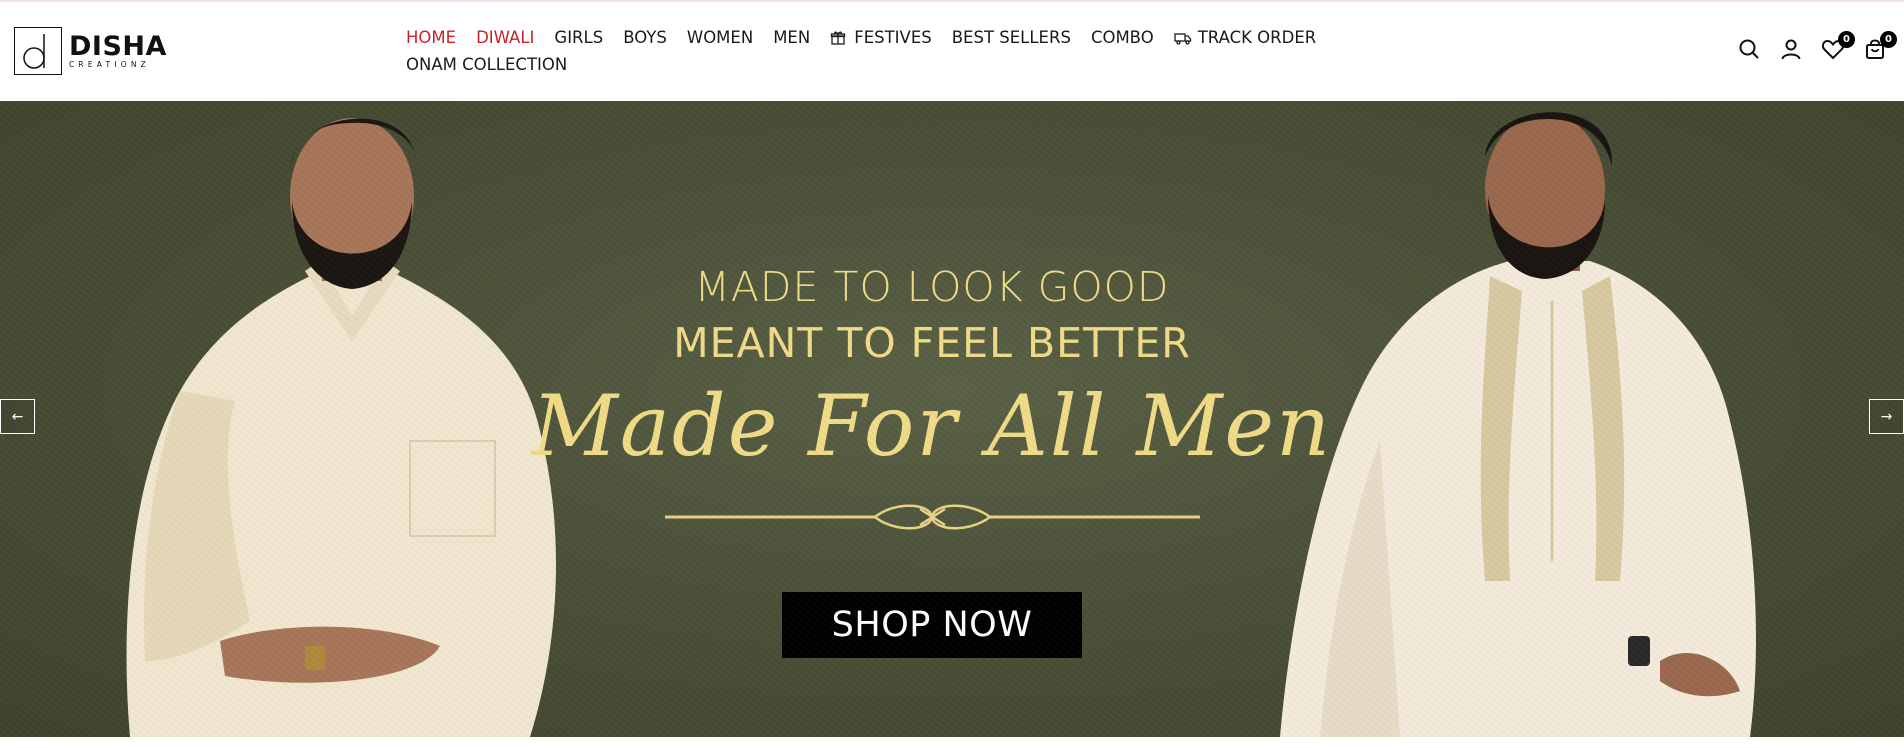 This screenshot has height=748, width=1904. What do you see at coordinates (505, 37) in the screenshot?
I see `nav-item-diwali: DIWALI` at bounding box center [505, 37].